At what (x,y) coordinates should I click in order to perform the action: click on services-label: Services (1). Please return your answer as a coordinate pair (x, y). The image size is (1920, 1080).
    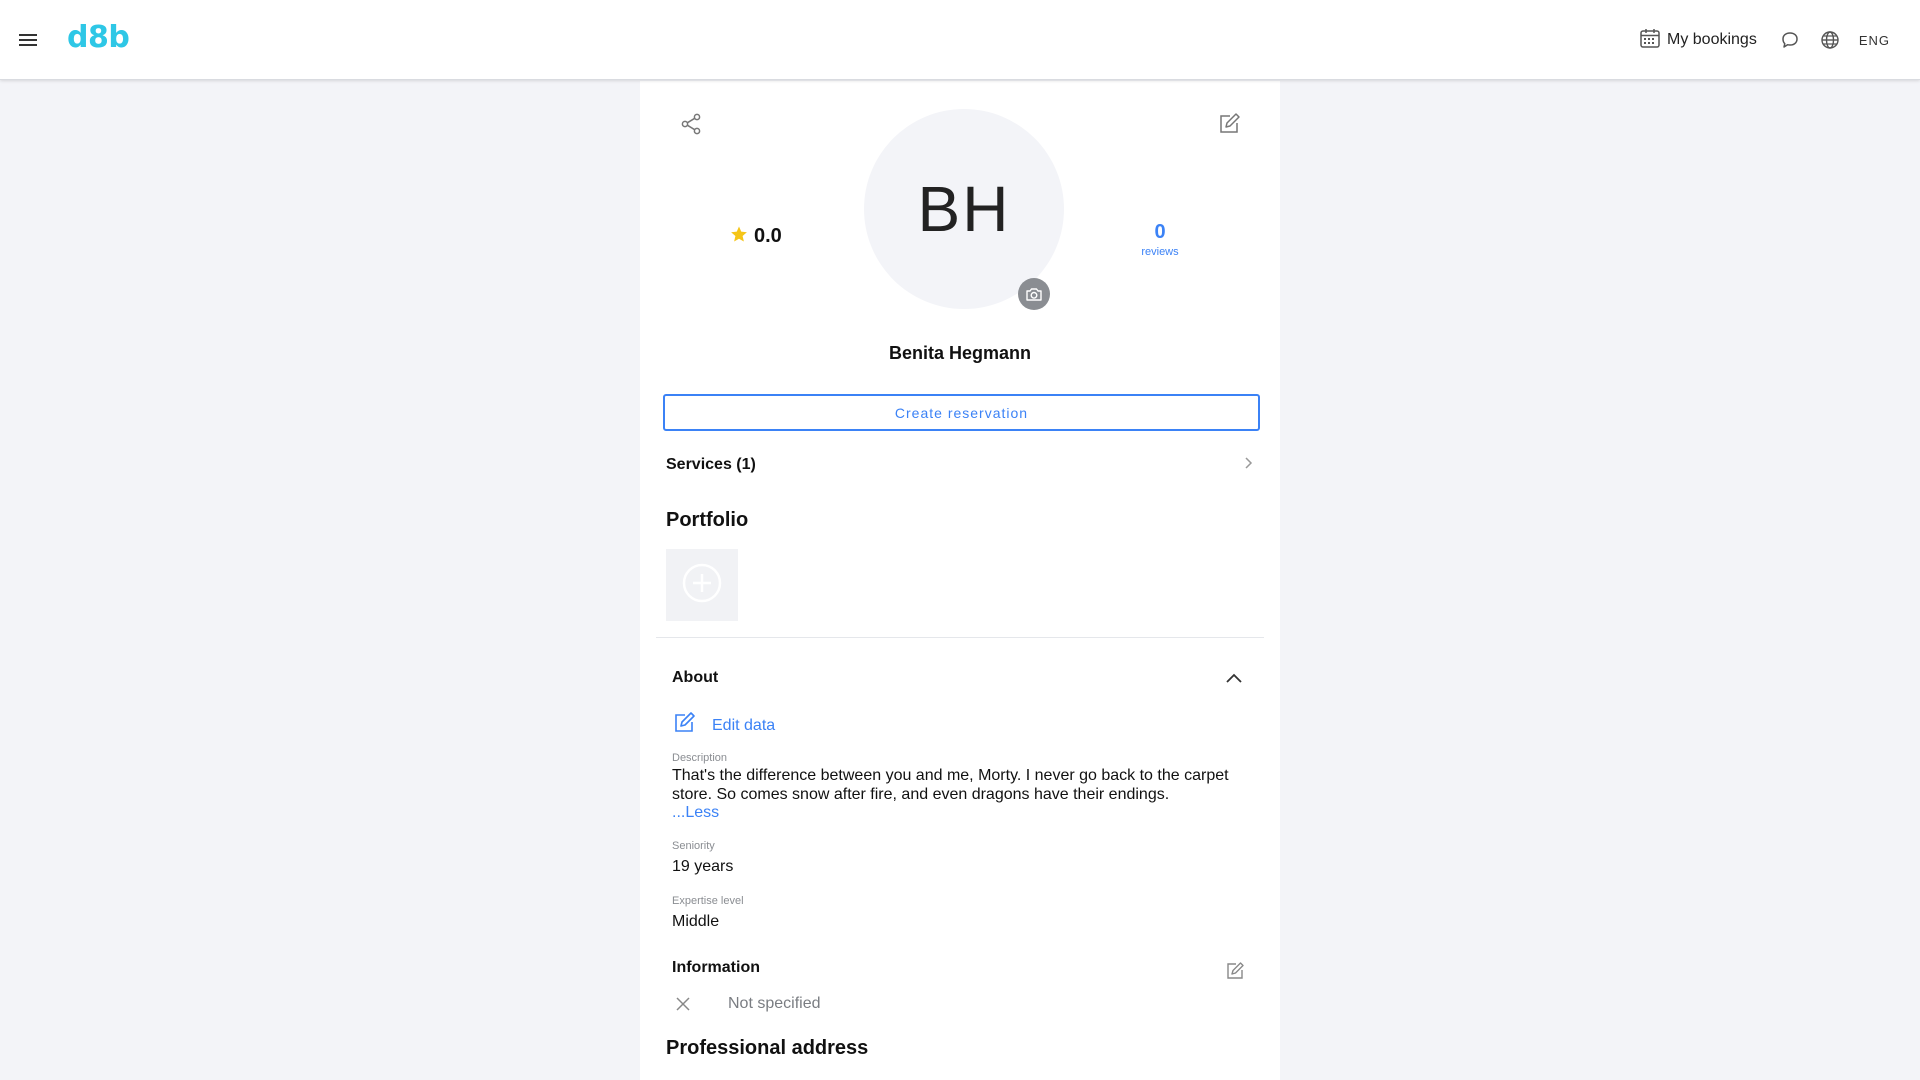
    Looking at the image, I should click on (711, 464).